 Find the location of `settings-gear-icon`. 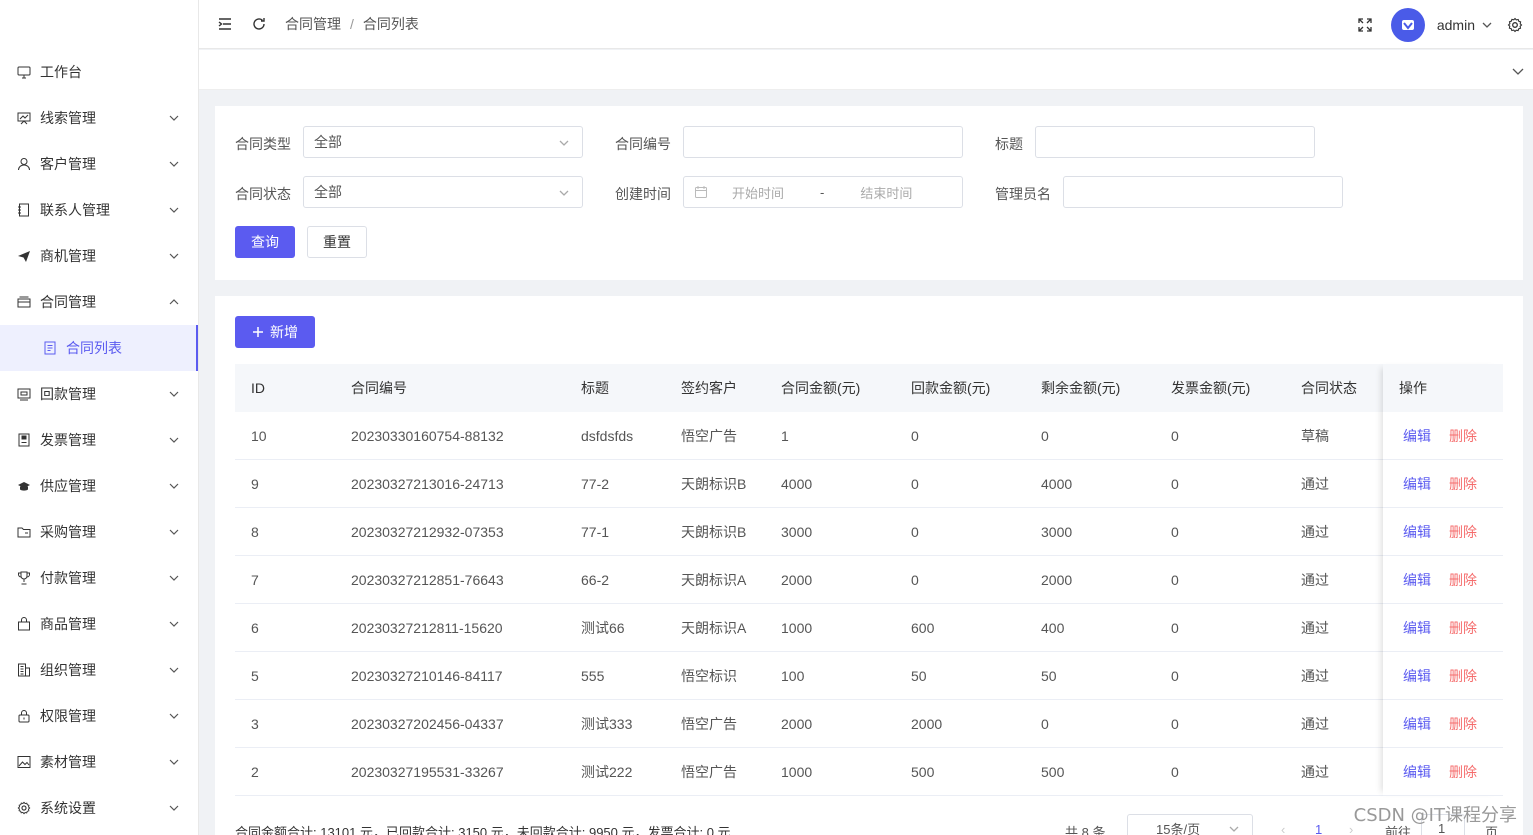

settings-gear-icon is located at coordinates (1515, 25).